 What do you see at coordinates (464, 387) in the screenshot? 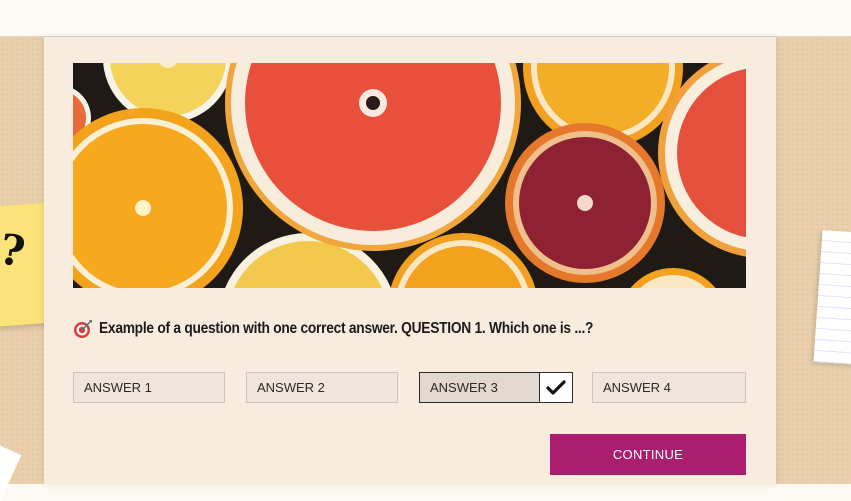
I see `answer-label: ANSWER 3` at bounding box center [464, 387].